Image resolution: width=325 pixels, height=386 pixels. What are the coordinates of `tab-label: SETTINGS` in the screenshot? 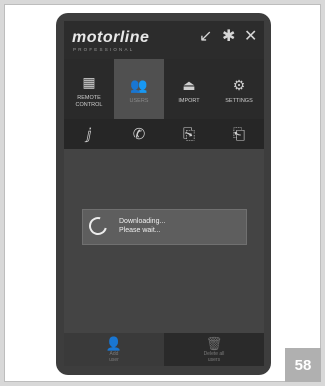 It's located at (239, 101).